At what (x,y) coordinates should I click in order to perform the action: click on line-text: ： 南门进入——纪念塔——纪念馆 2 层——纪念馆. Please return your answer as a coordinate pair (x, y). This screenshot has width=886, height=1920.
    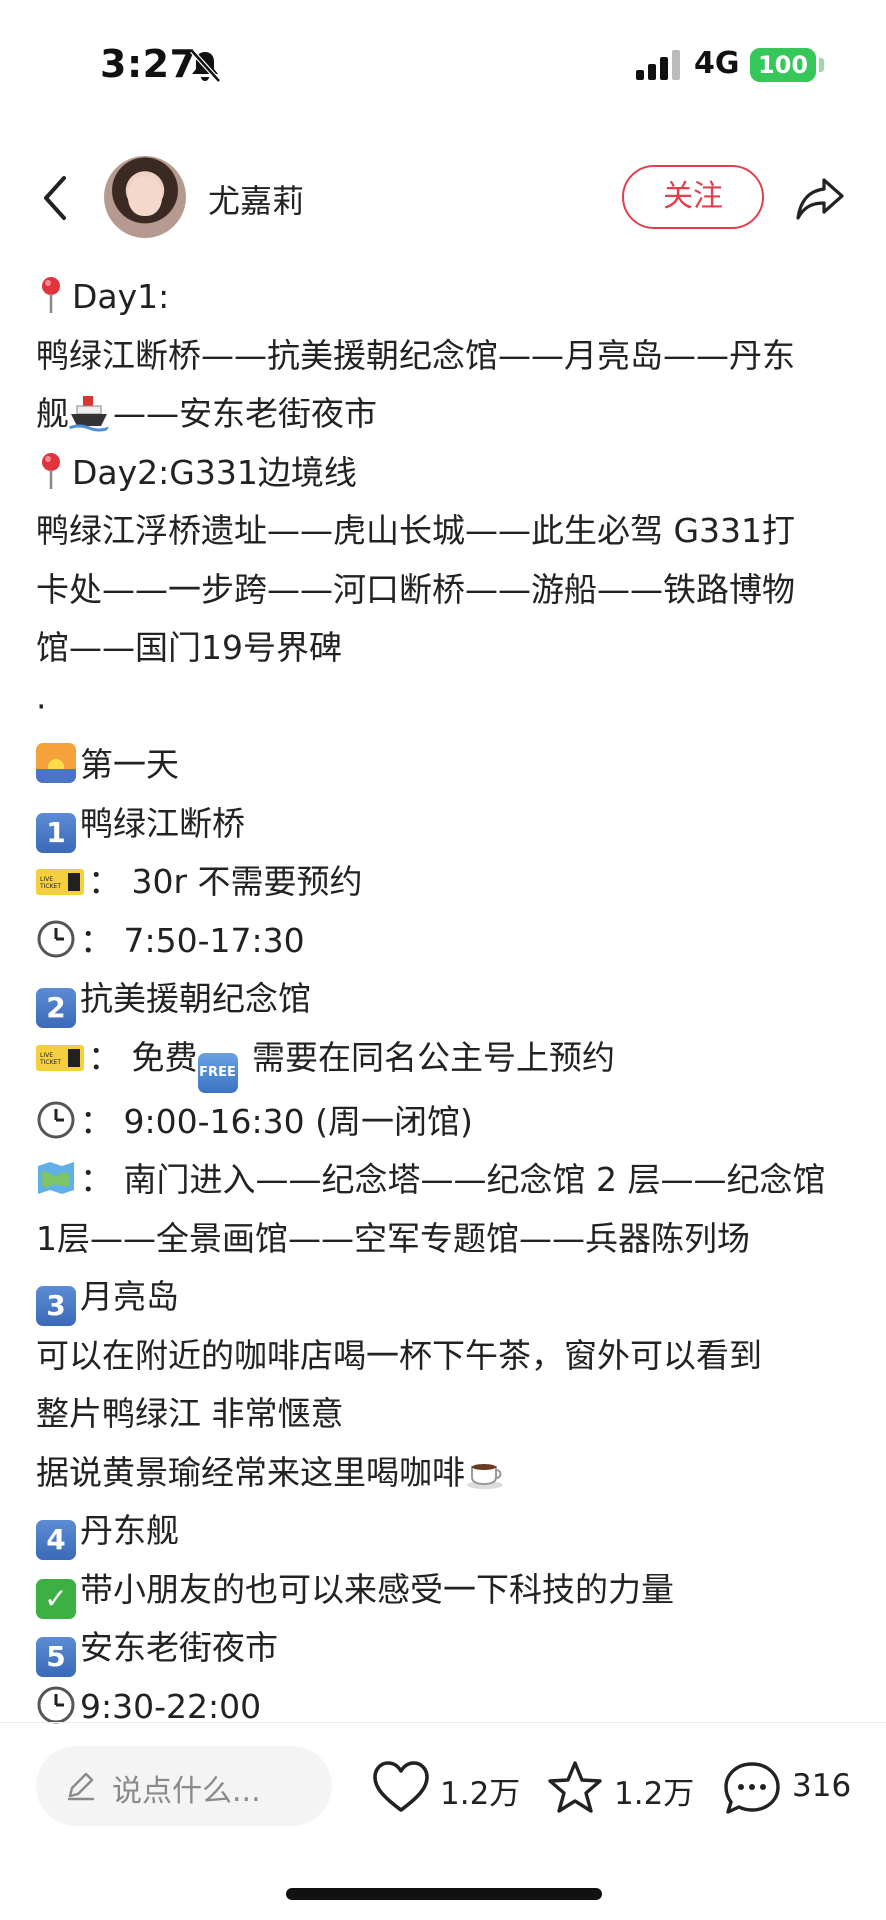
    Looking at the image, I should click on (453, 1179).